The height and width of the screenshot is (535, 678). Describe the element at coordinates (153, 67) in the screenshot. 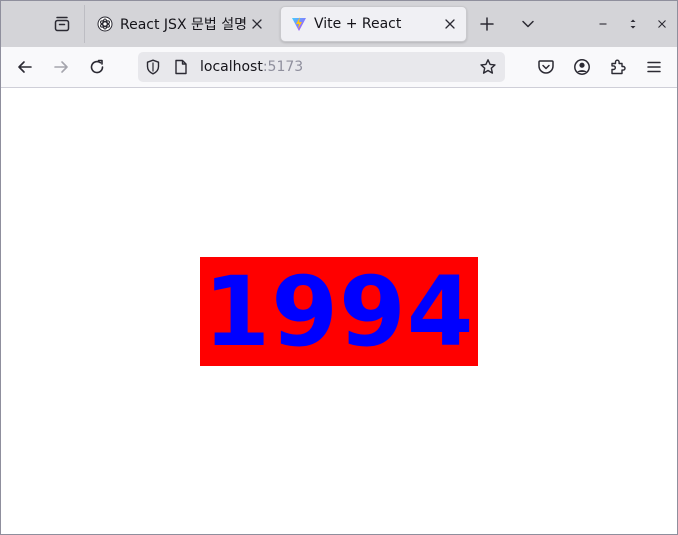

I see `tracking-protection-shield-icon` at that location.